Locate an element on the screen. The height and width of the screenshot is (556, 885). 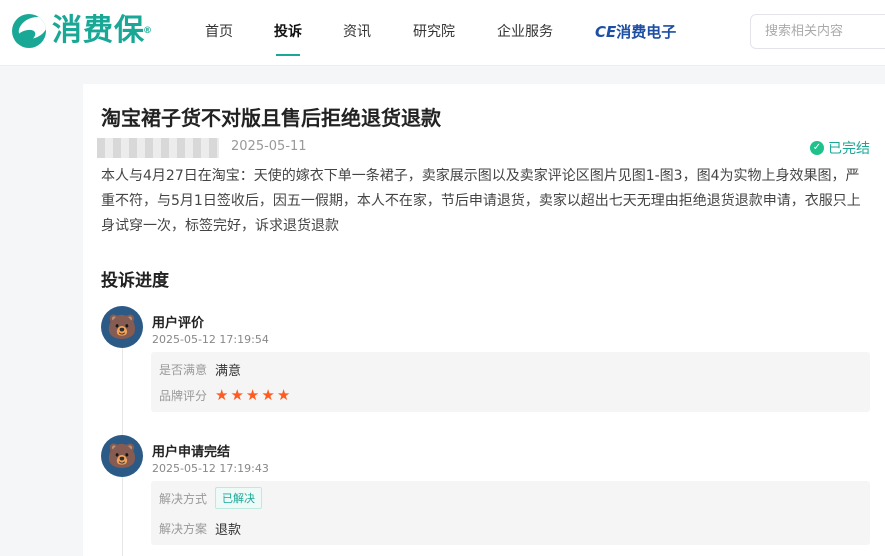
method-row: 解决方式 已解决 is located at coordinates (211, 498).